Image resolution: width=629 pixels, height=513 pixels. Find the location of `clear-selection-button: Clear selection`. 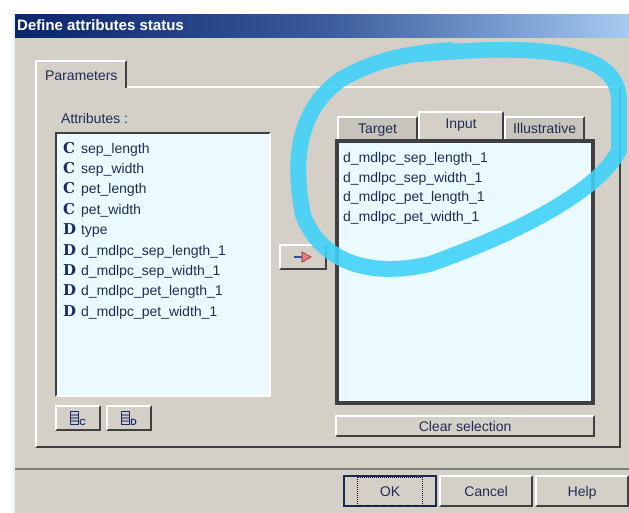

clear-selection-button: Clear selection is located at coordinates (465, 426).